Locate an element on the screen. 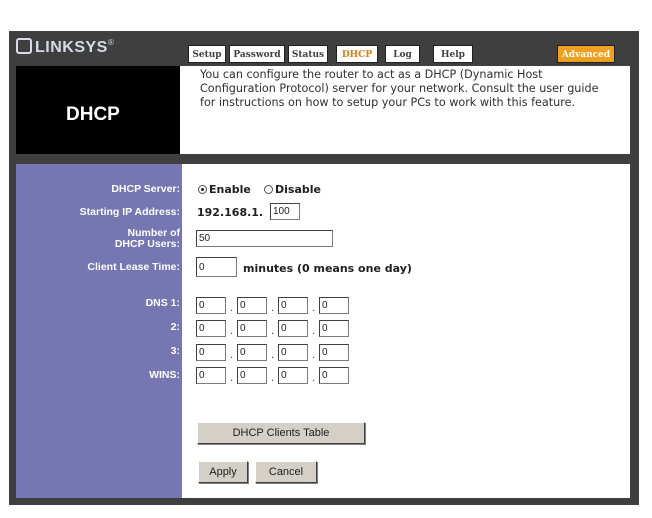 This screenshot has height=518, width=652. tab-password: Password is located at coordinates (257, 54).